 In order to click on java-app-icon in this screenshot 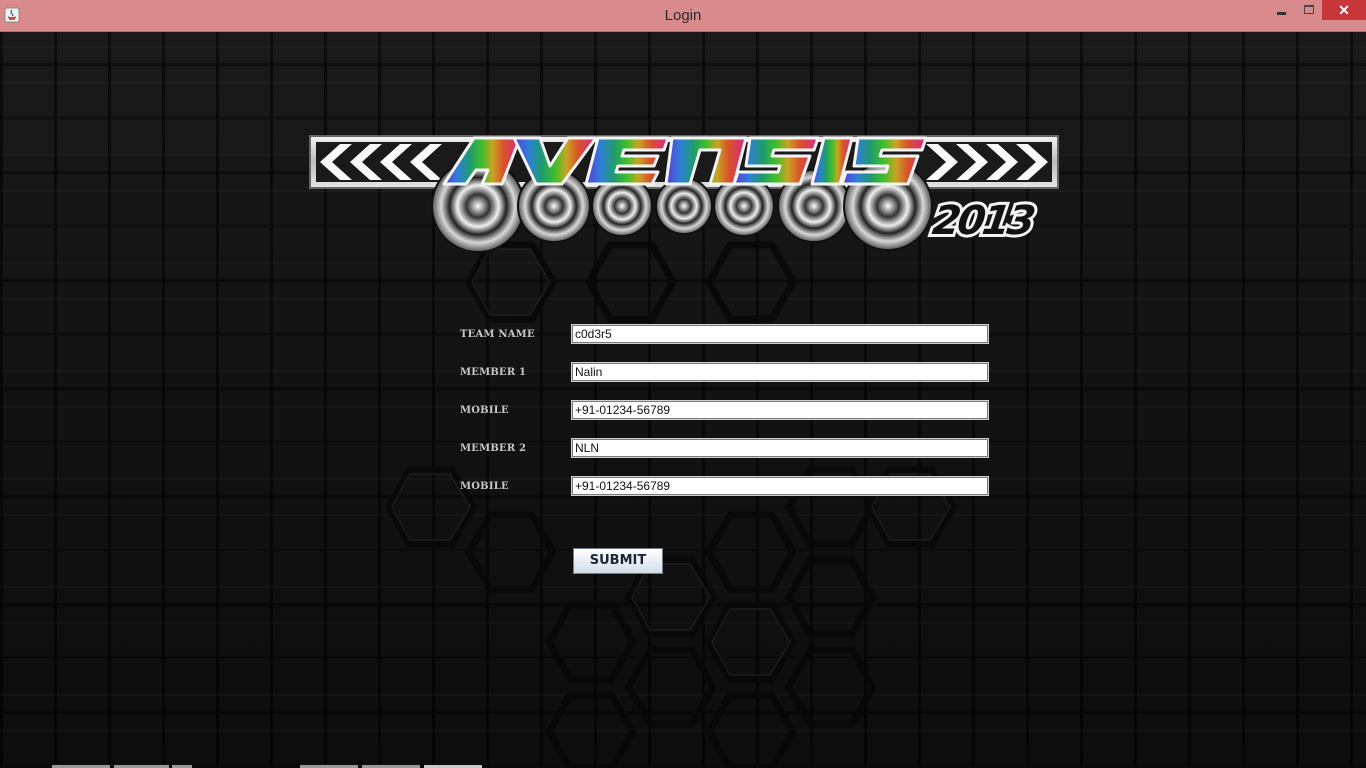, I will do `click(12, 15)`.